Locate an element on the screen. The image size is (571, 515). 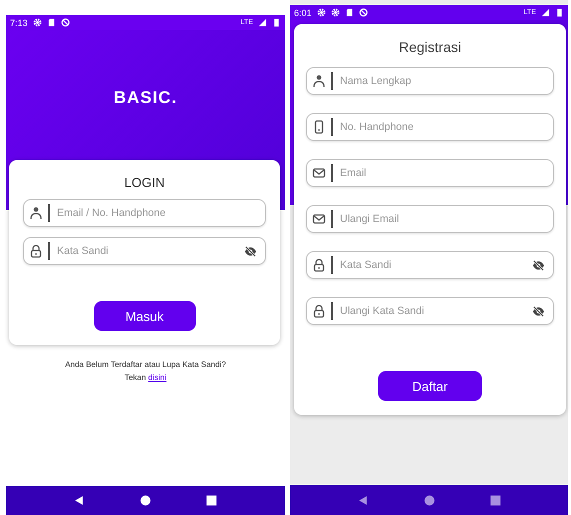
recents-icon is located at coordinates (212, 500).